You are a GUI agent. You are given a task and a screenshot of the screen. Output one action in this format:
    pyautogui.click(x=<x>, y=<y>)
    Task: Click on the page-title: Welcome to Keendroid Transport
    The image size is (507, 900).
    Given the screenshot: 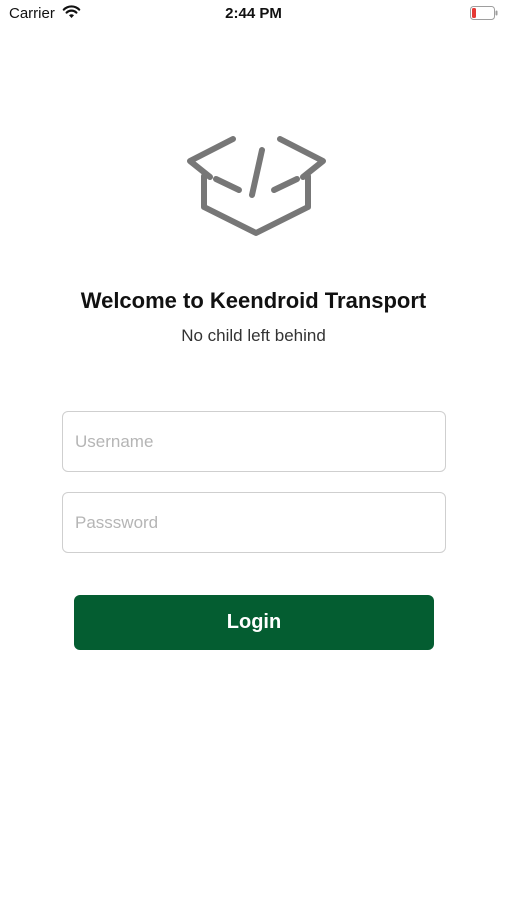 What is the action you would take?
    pyautogui.click(x=253, y=300)
    